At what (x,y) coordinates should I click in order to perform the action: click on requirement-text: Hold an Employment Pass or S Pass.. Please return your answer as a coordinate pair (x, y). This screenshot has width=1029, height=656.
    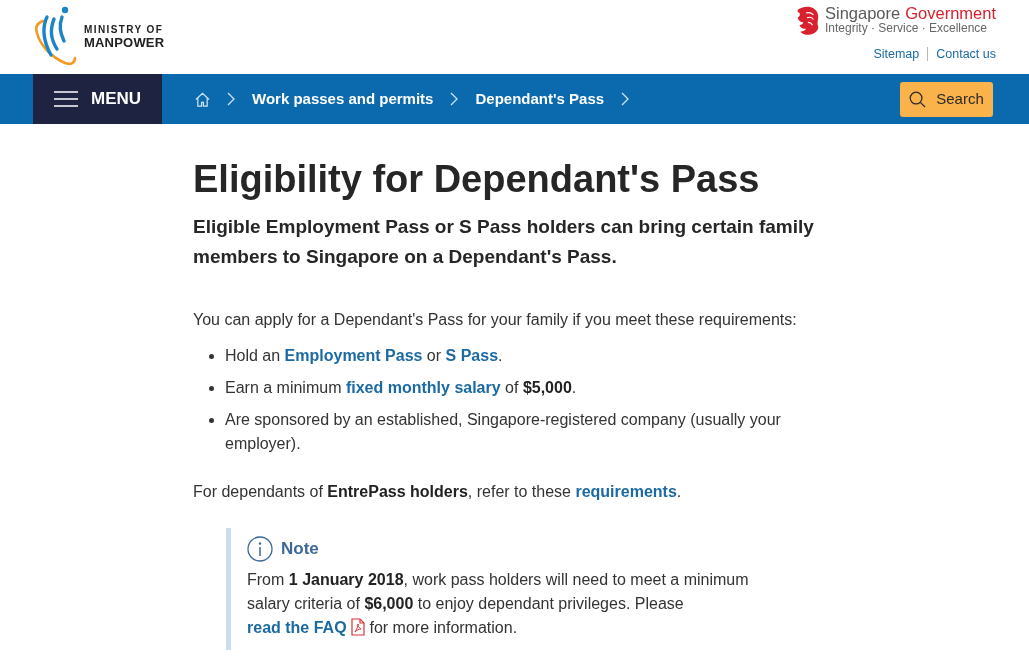
    Looking at the image, I should click on (364, 356).